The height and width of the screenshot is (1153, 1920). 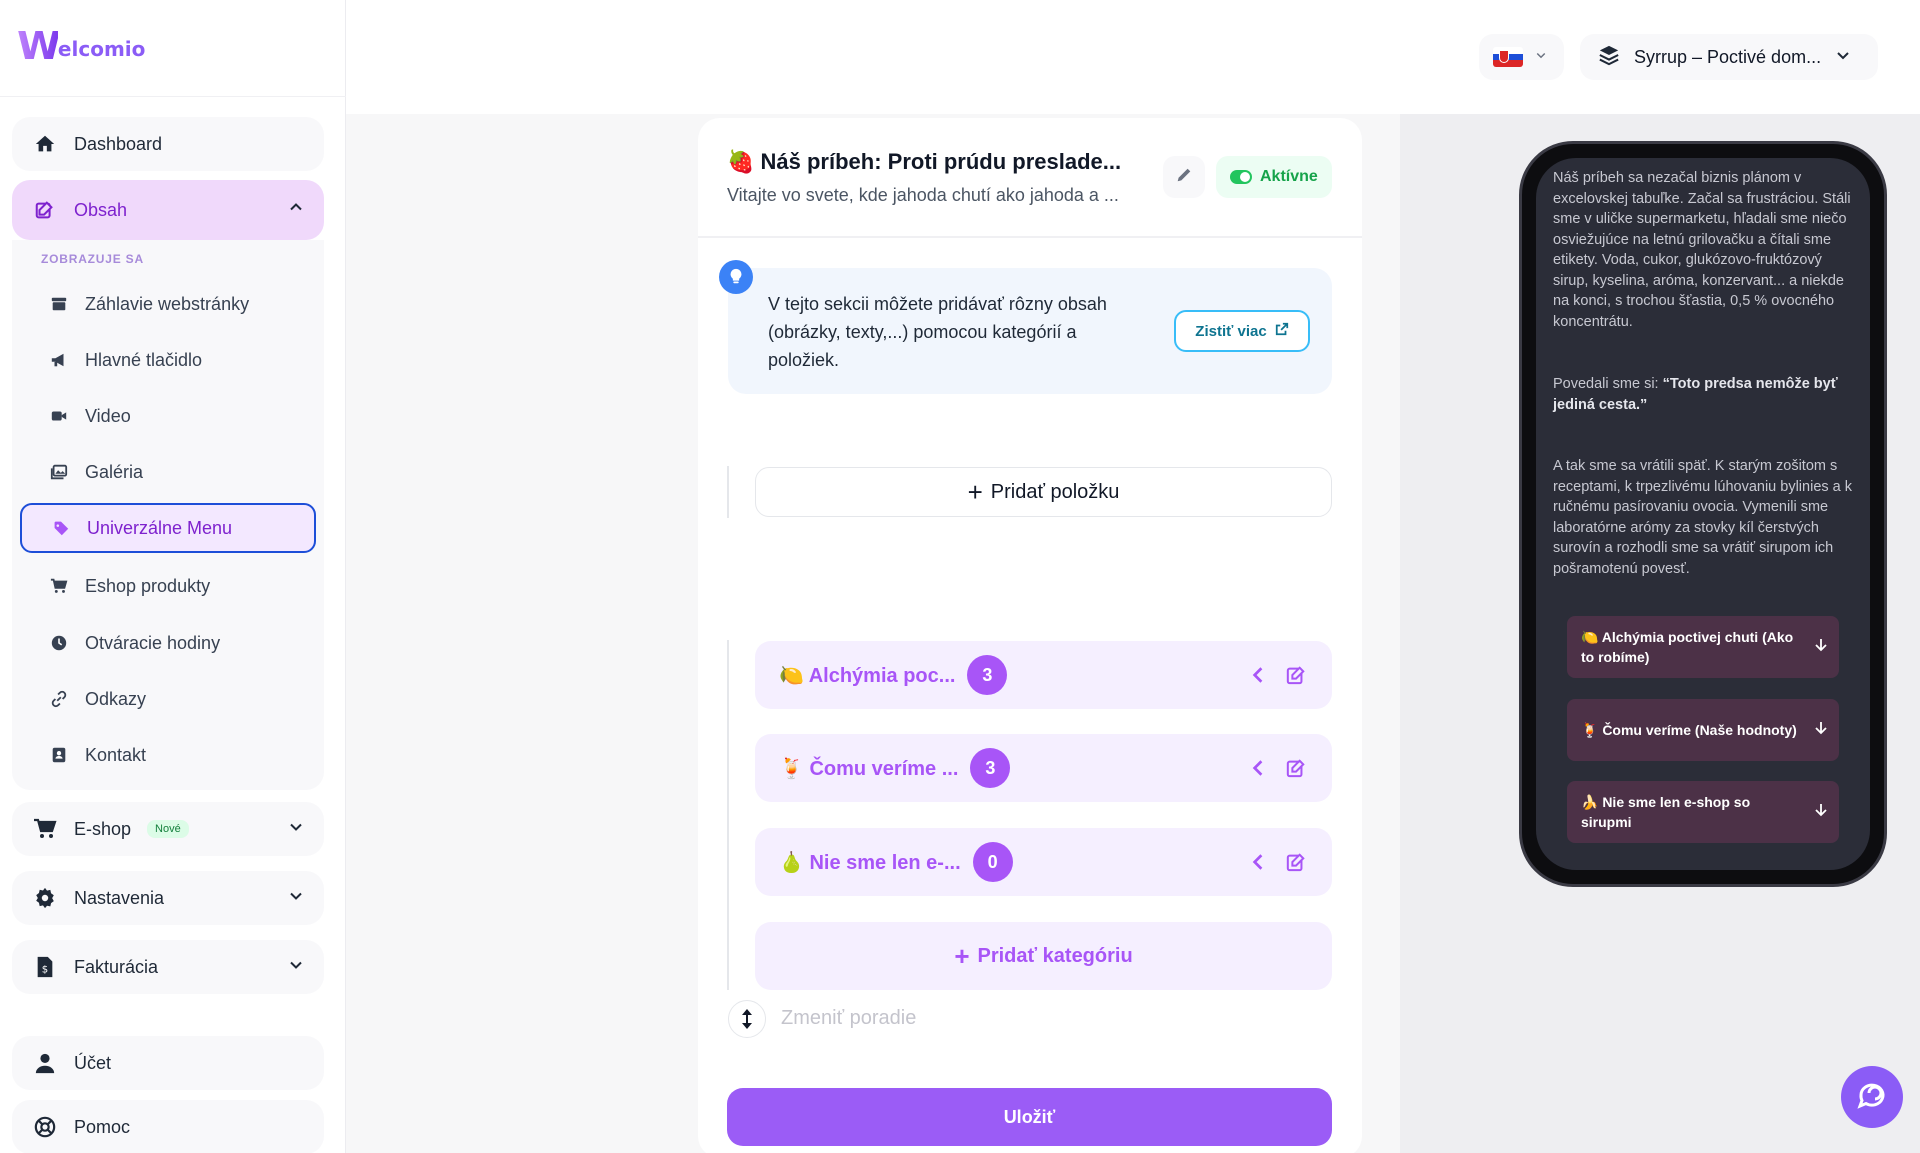 I want to click on learn-more-button: Zistiť viac, so click(x=1242, y=331).